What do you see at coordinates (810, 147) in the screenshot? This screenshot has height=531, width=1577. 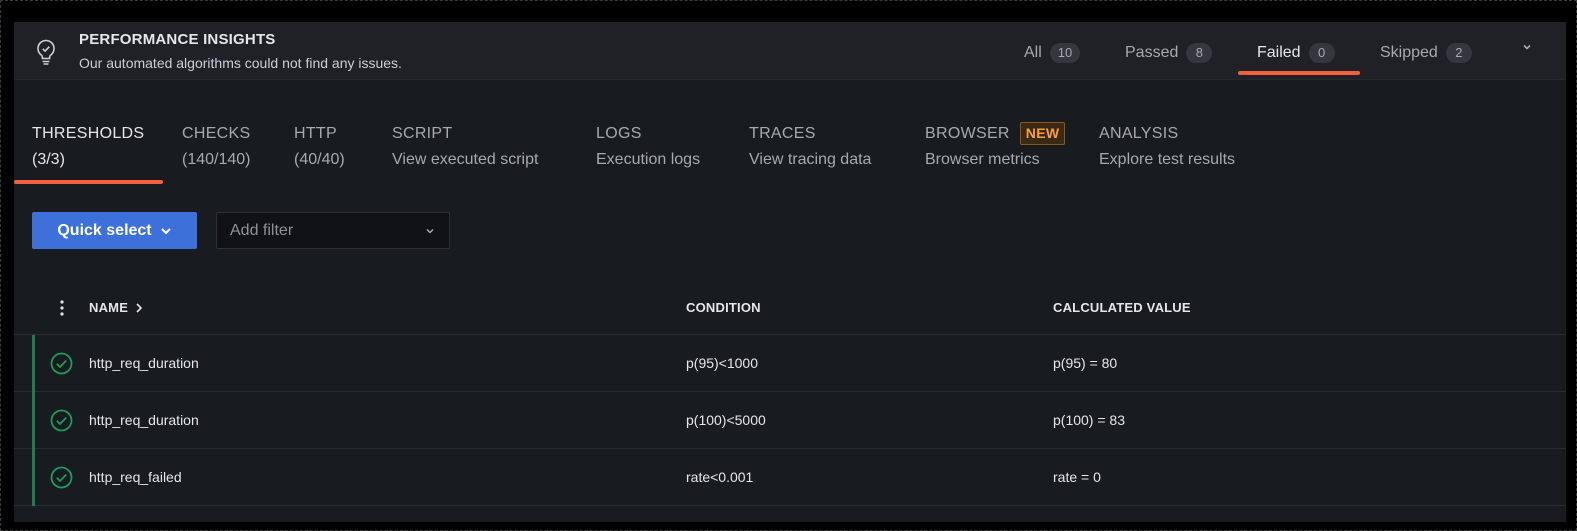 I see `tab-traces: TRACES View tracing data` at bounding box center [810, 147].